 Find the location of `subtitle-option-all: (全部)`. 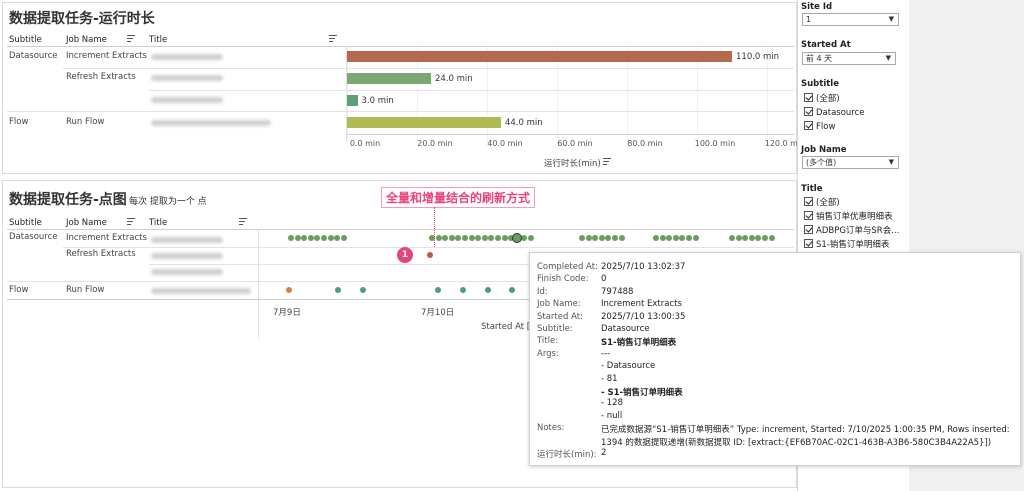

subtitle-option-all: (全部) is located at coordinates (822, 99).